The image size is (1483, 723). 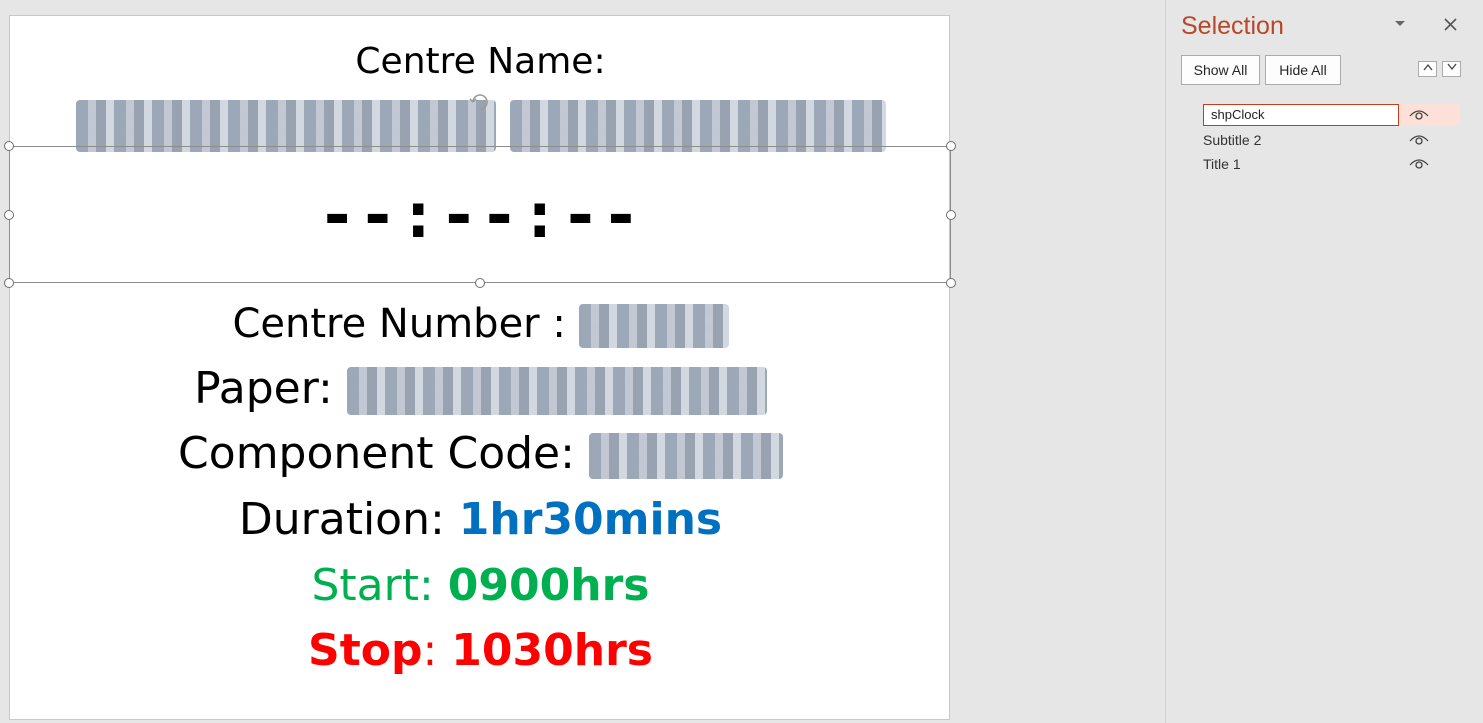 What do you see at coordinates (1400, 24) in the screenshot?
I see `dropdown-icon` at bounding box center [1400, 24].